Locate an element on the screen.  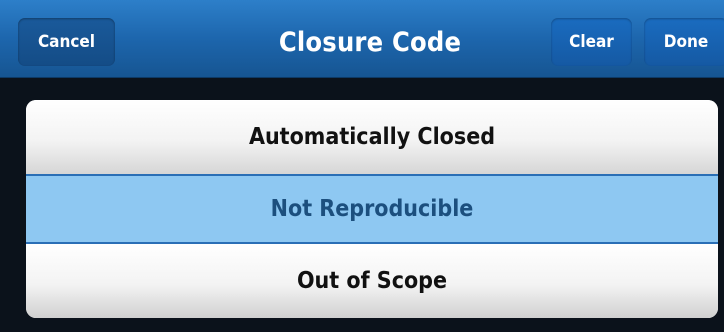
list-item-label: Out of Scope is located at coordinates (372, 281).